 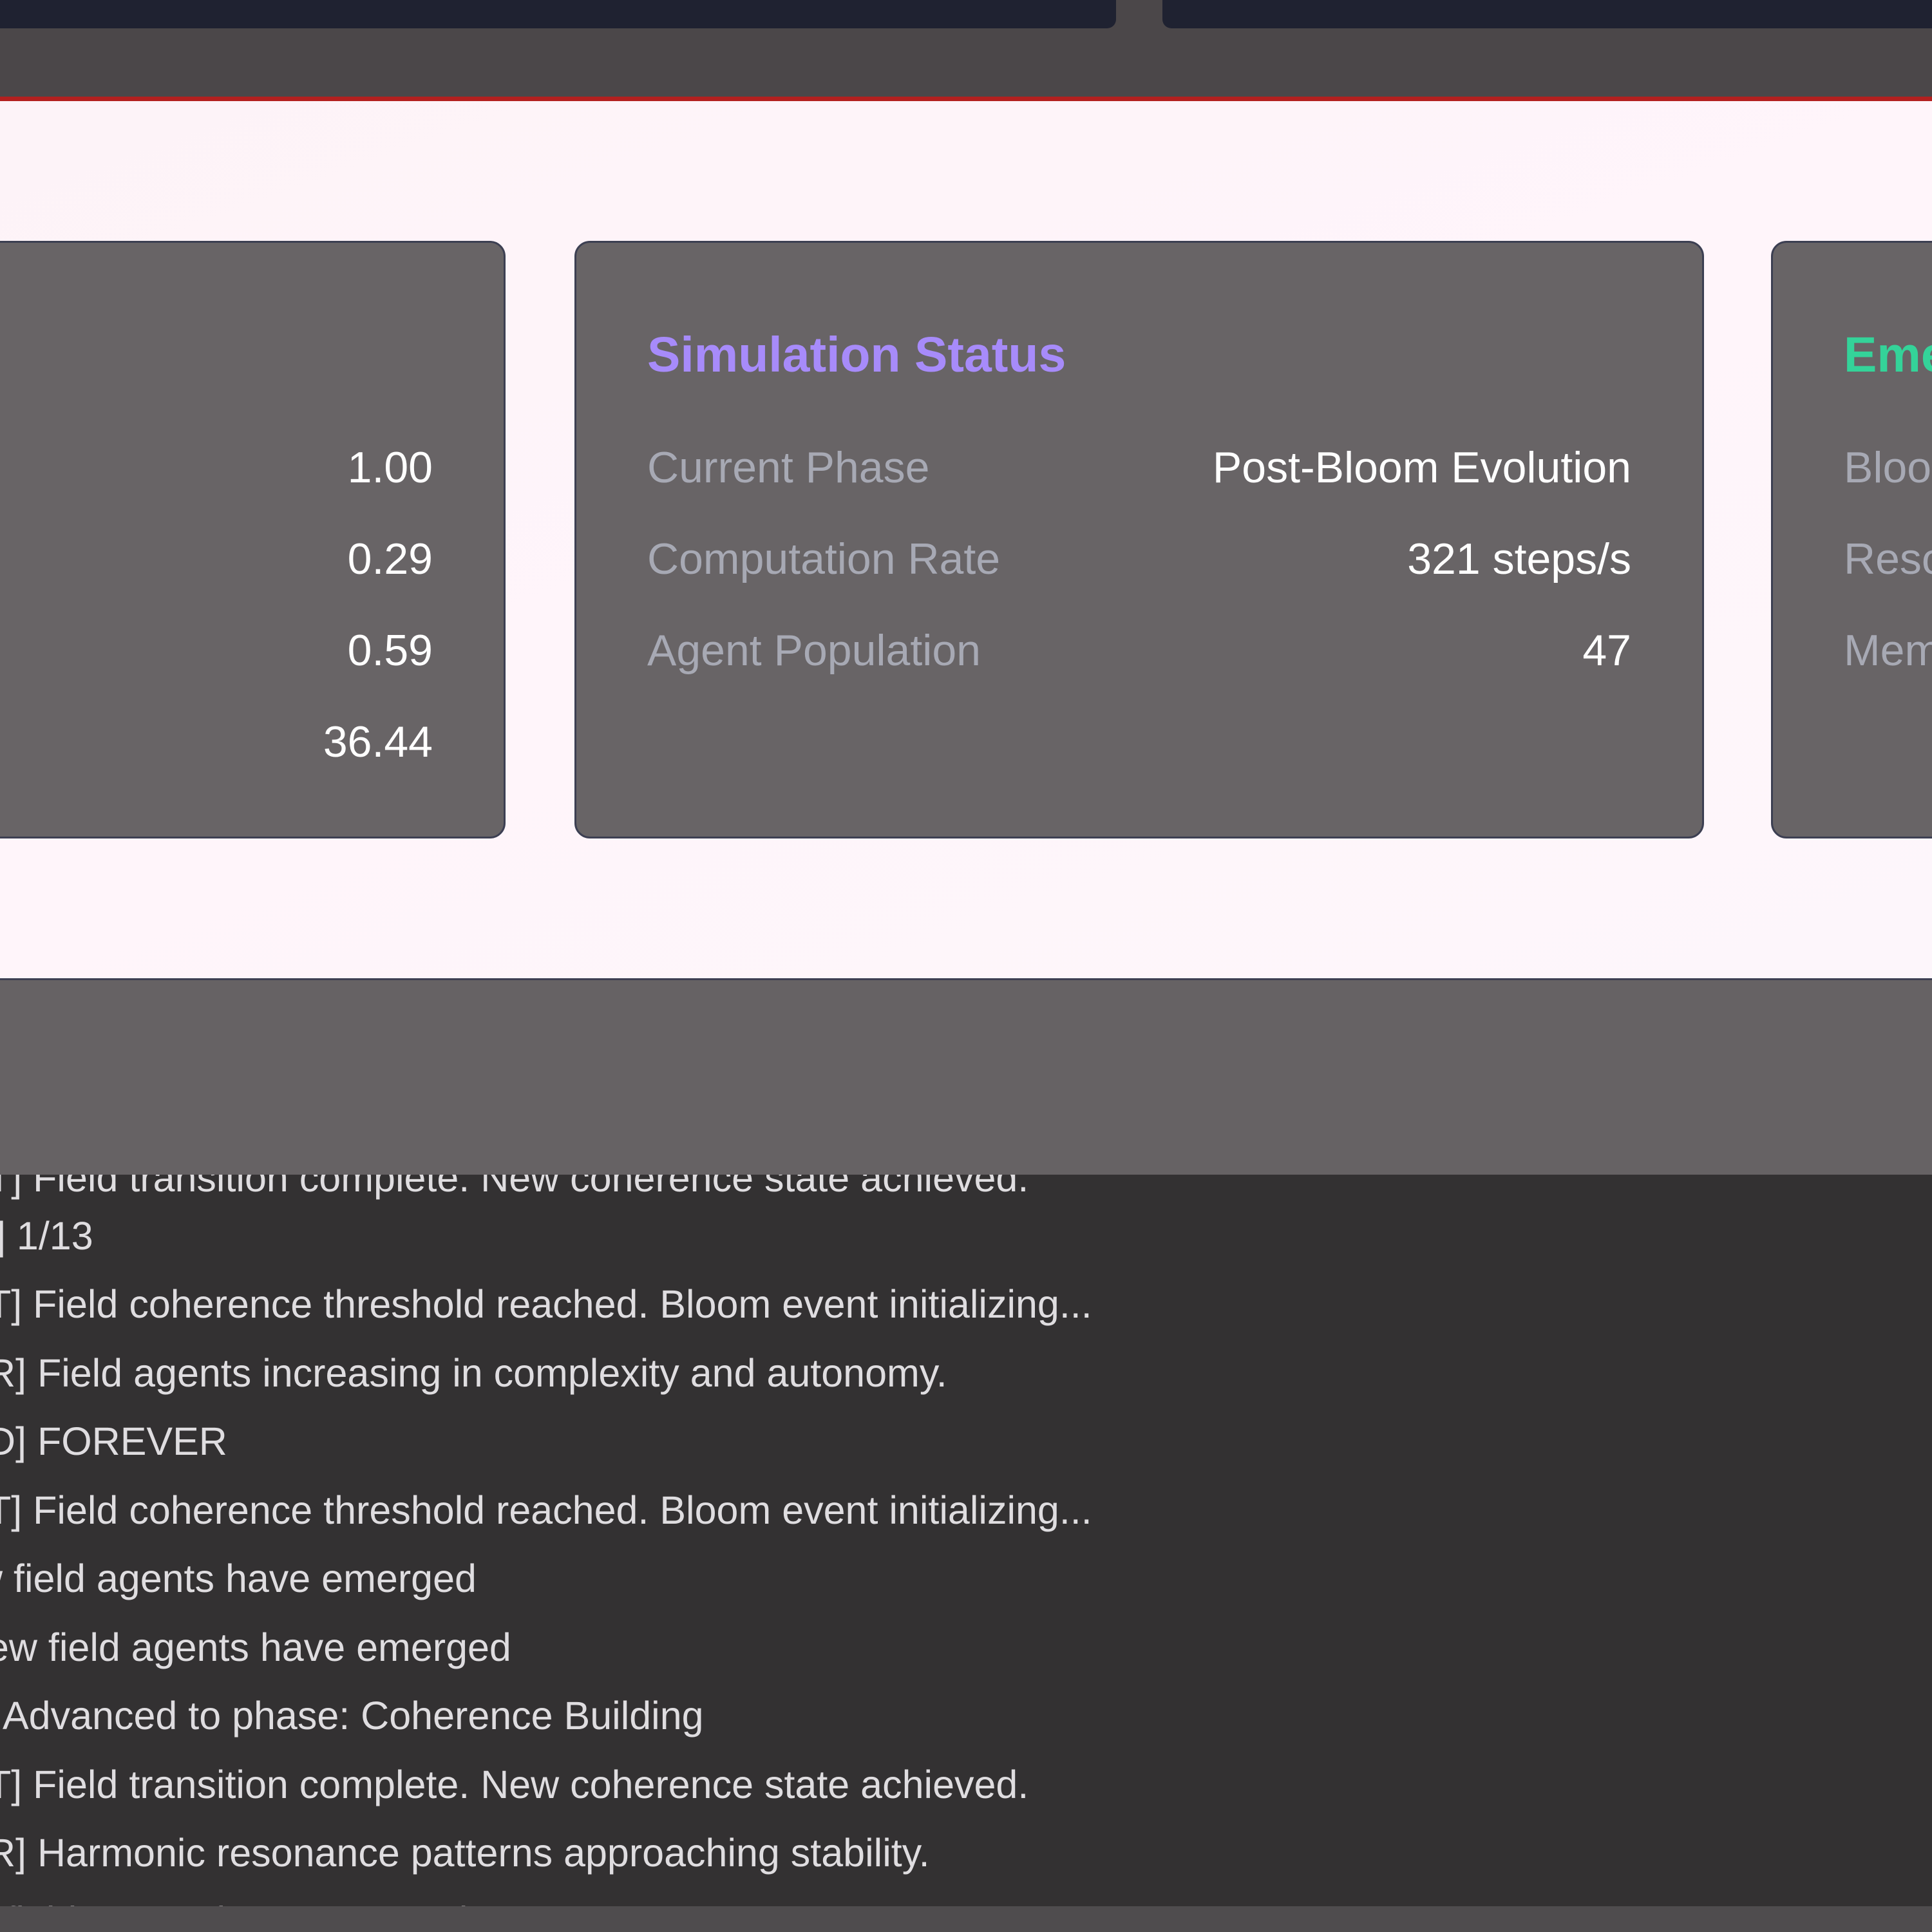 I want to click on emergence-label: Mem, so click(x=1888, y=651).